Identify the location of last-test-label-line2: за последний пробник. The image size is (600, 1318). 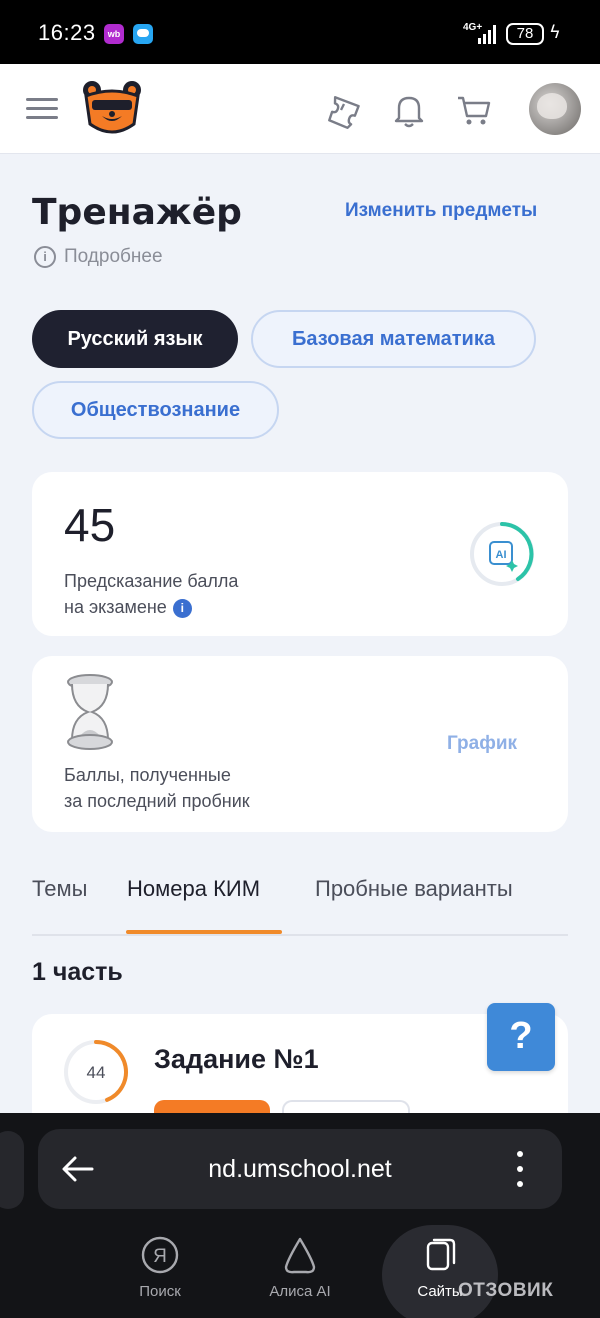
(157, 801).